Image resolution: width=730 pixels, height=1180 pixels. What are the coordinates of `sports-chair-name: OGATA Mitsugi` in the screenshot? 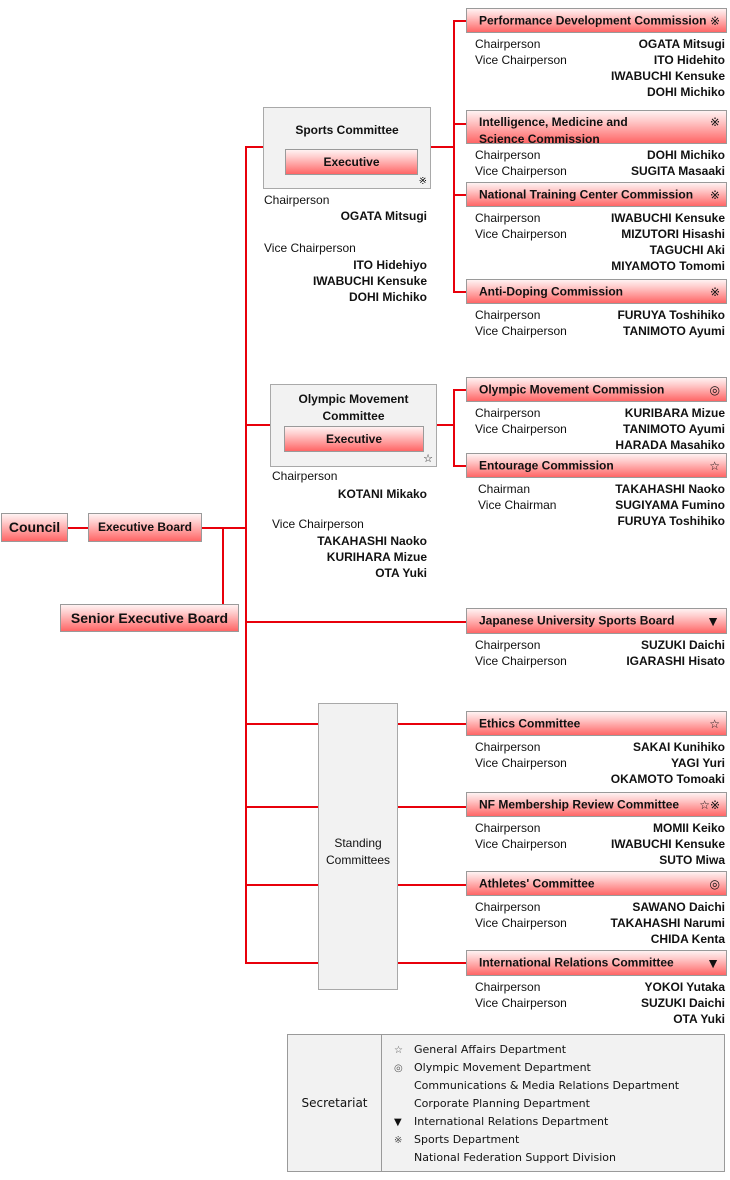 It's located at (383, 216).